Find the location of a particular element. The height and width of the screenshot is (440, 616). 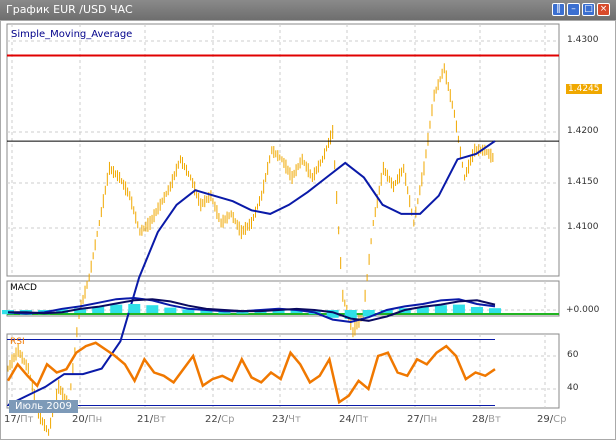

x-axis-label: 17/Пт is located at coordinates (19, 419).